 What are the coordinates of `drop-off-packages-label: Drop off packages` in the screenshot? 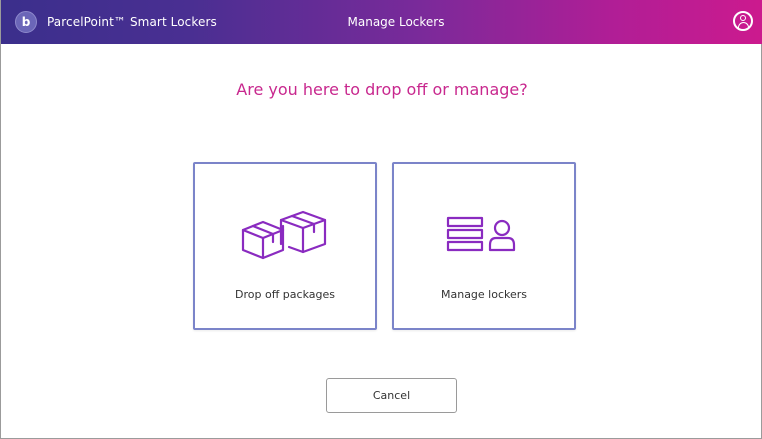 It's located at (285, 294).